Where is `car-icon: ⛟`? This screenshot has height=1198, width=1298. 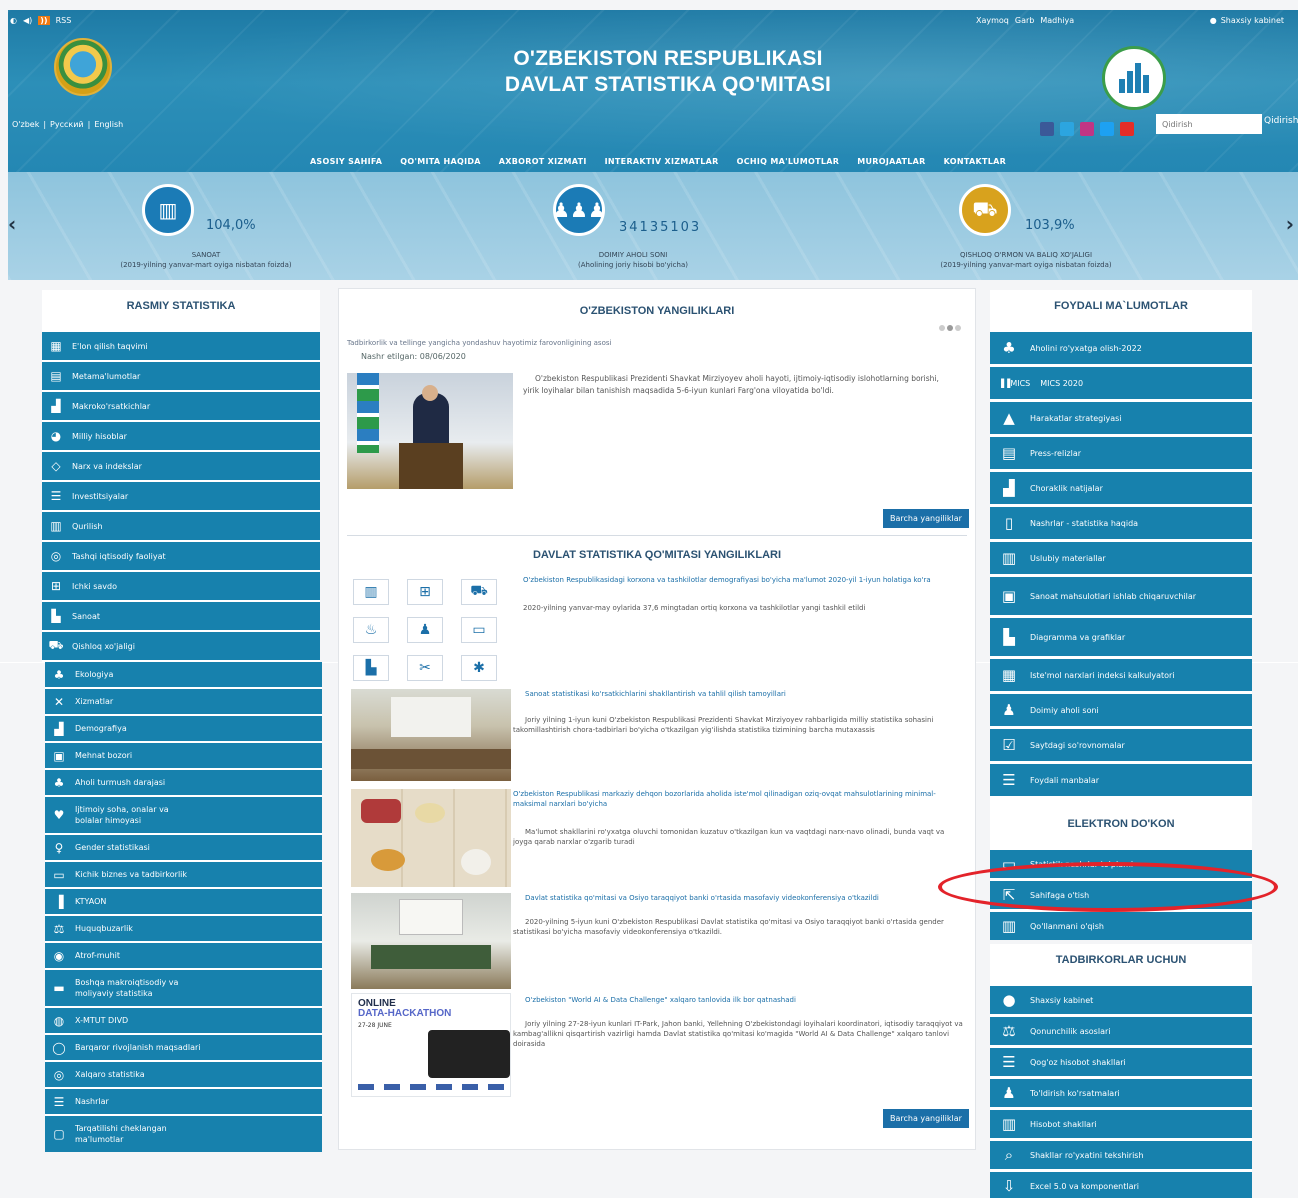 car-icon: ⛟ is located at coordinates (479, 592).